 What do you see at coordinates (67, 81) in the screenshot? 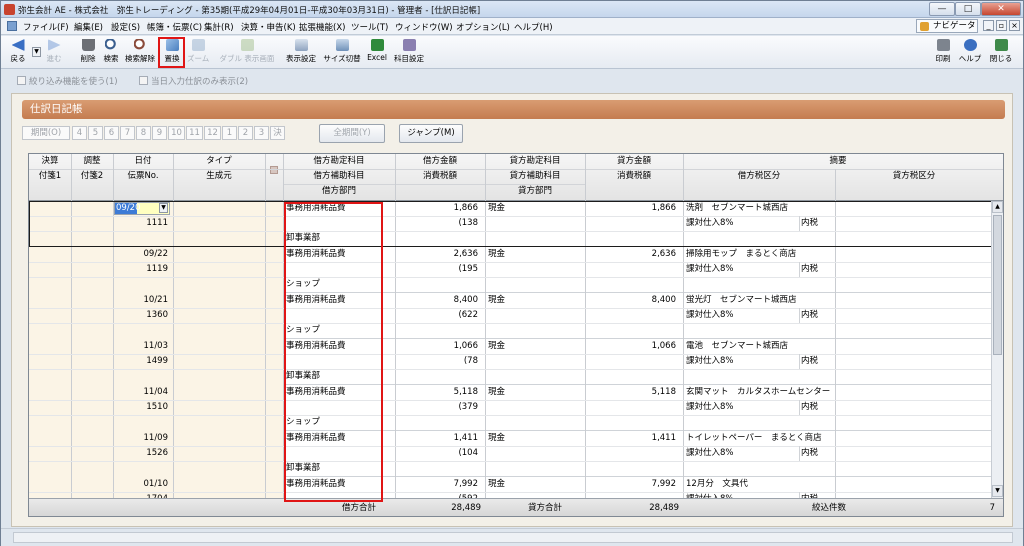
I see `narrow-function-checkbox: 絞り込み機能を使う(1)` at bounding box center [67, 81].